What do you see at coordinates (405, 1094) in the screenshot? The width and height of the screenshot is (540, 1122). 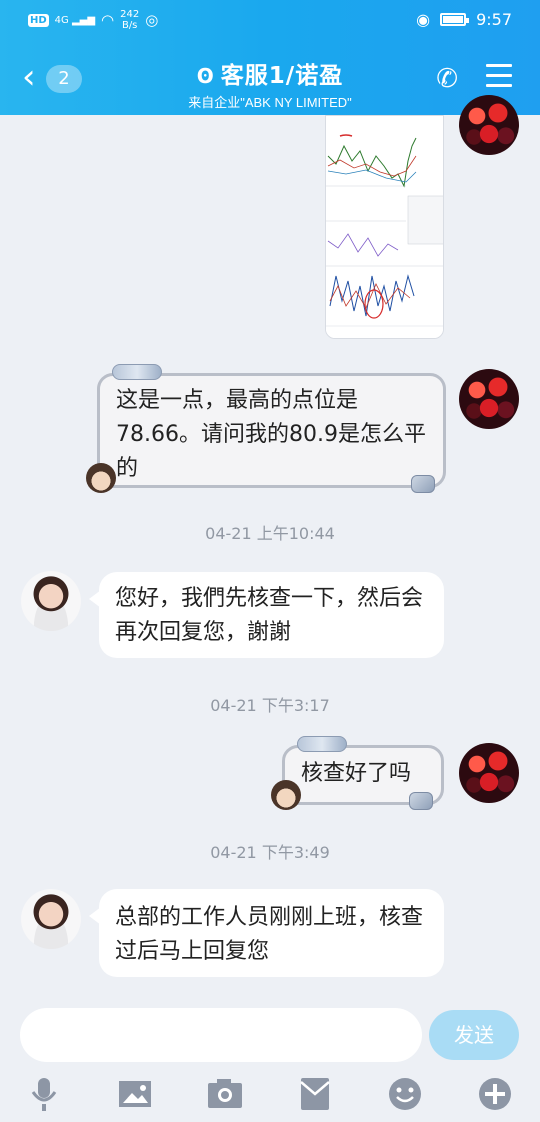 I see `emoji-icon` at bounding box center [405, 1094].